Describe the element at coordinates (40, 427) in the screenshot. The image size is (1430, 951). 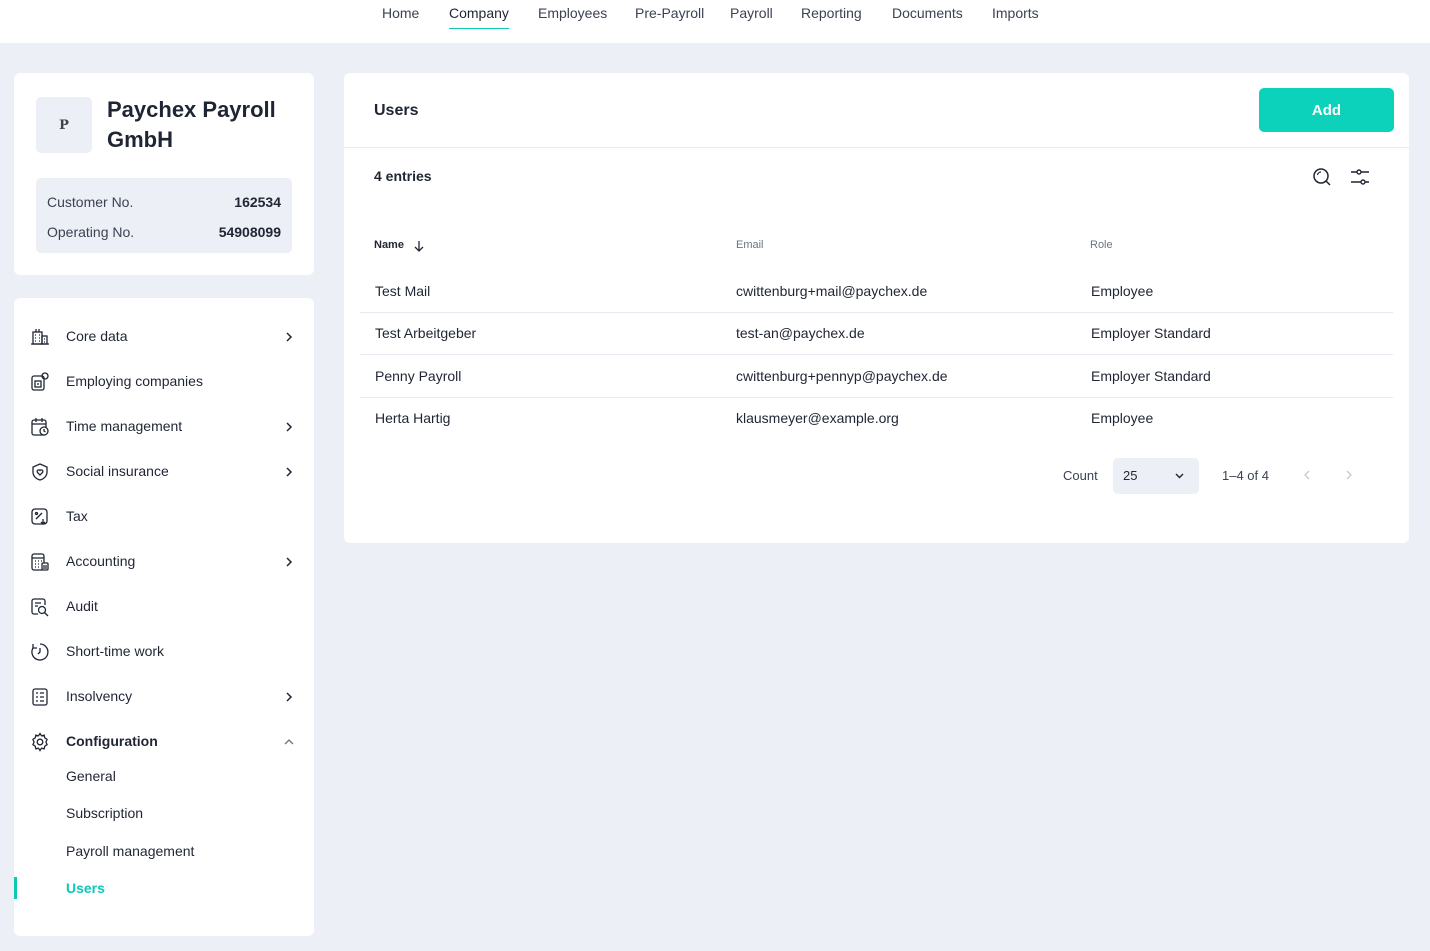
I see `calendar-clock-icon` at that location.